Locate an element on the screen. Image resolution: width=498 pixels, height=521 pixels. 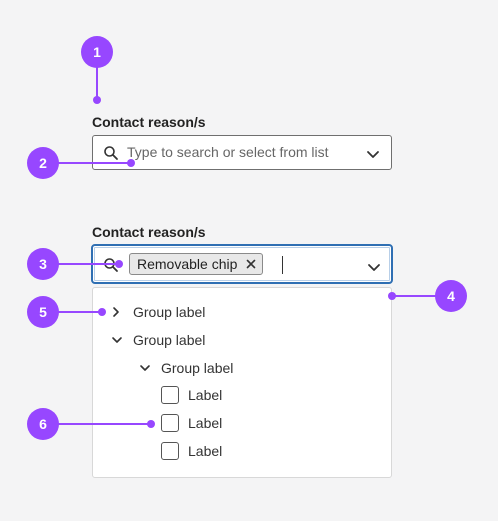
callout-number-5: 5 is located at coordinates (43, 312).